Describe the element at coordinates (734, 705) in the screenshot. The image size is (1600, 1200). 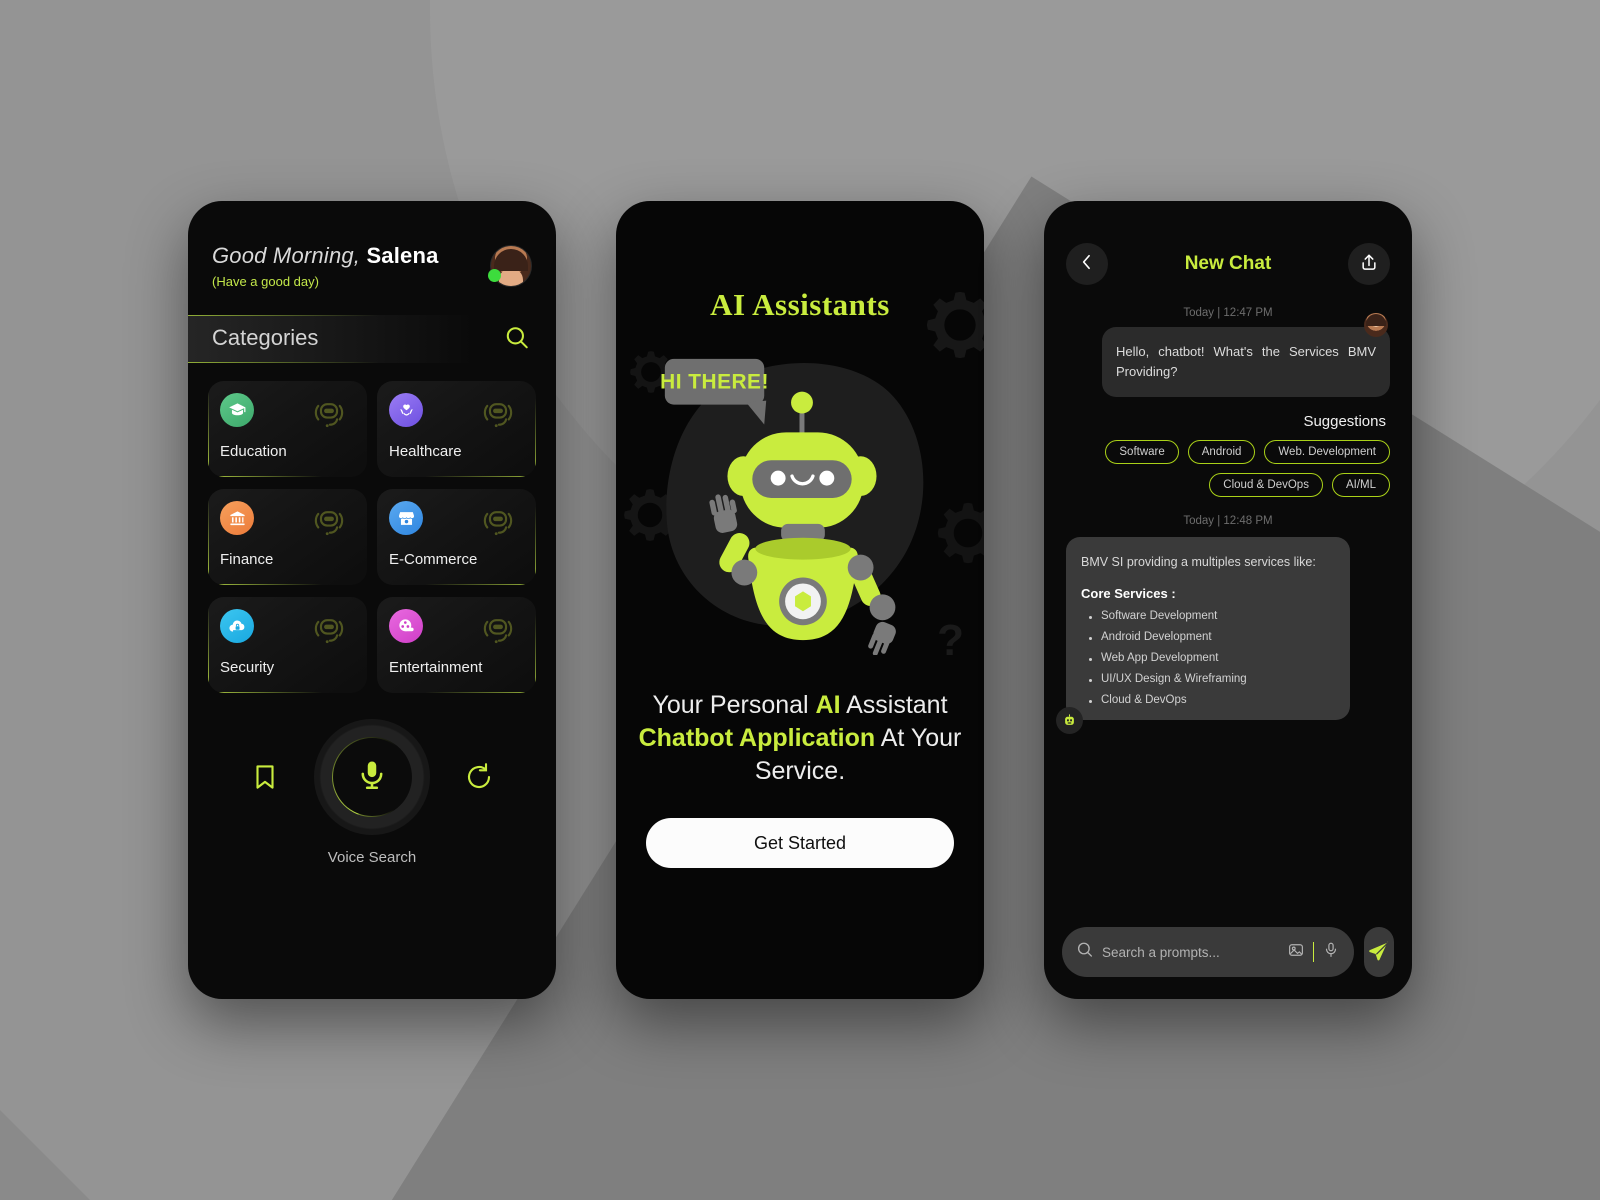
I see `tagline-part-1: Your Personal` at that location.